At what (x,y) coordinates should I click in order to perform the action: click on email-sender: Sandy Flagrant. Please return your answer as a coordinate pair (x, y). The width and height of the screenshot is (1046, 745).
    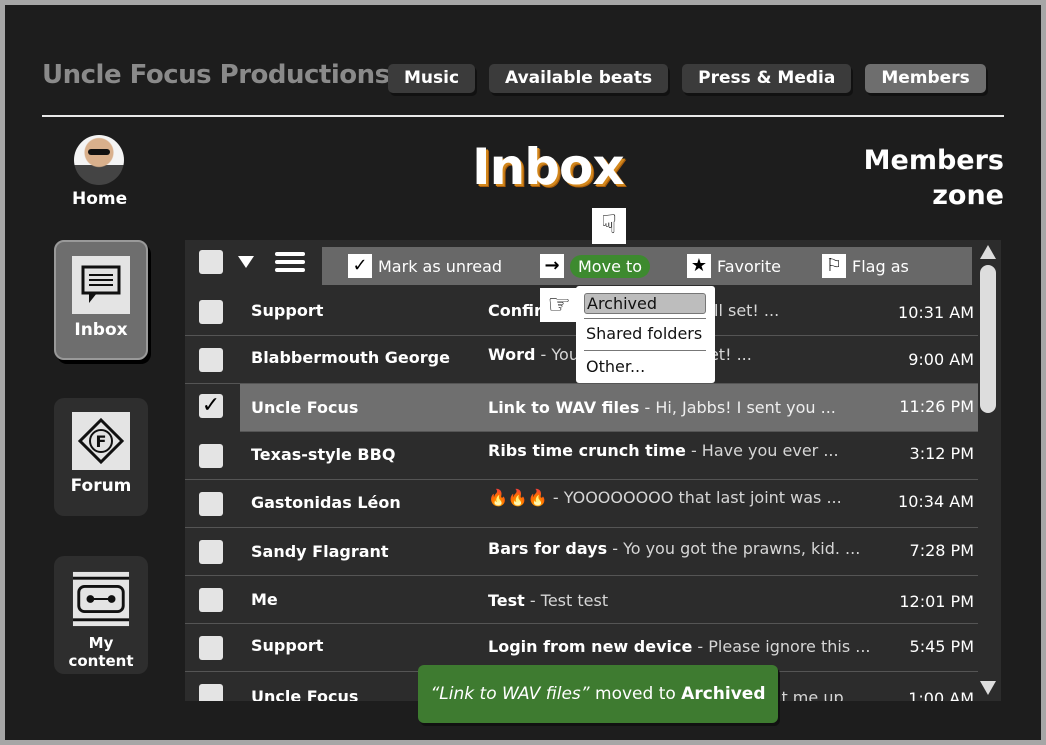
    Looking at the image, I should click on (320, 551).